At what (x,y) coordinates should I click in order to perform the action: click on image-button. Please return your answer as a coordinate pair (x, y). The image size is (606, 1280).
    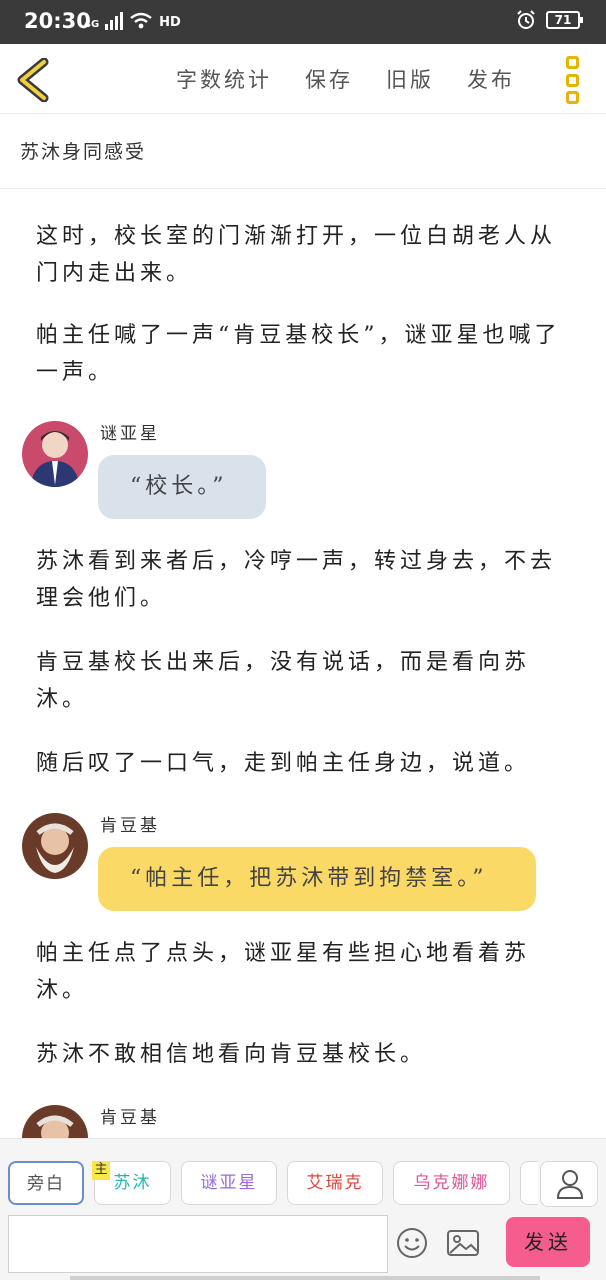
    Looking at the image, I should click on (463, 1243).